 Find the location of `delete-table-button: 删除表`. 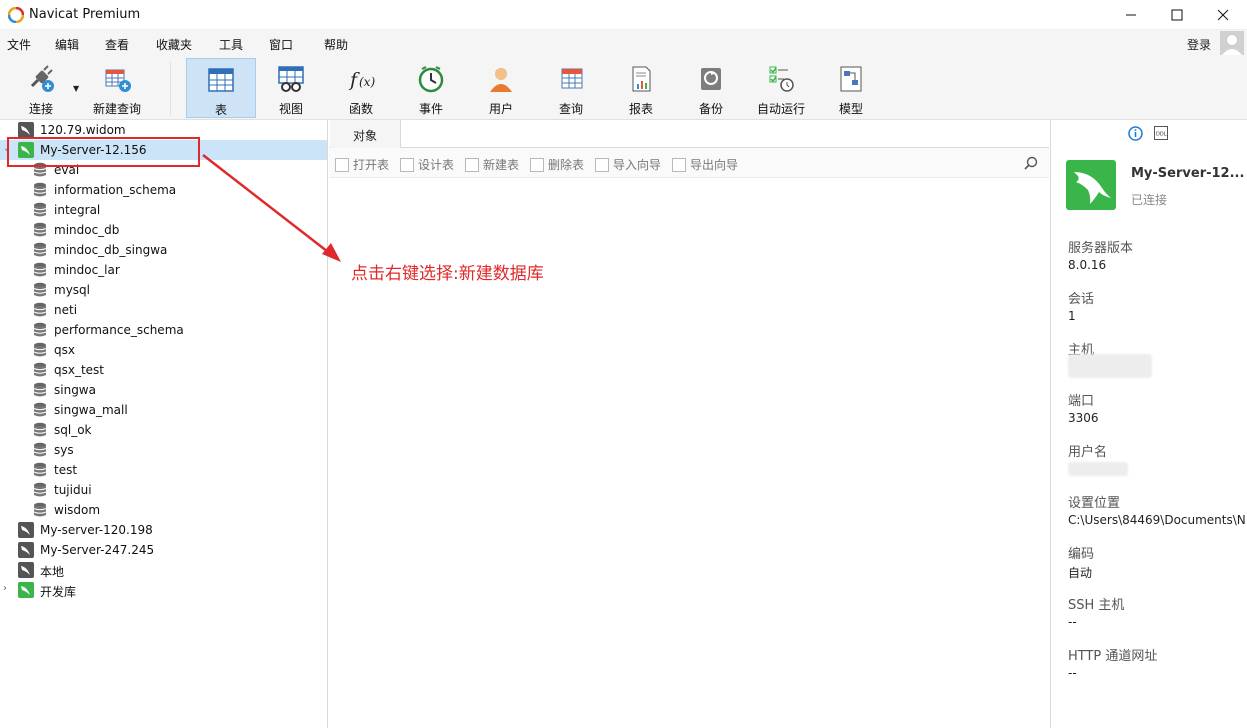

delete-table-button: 删除表 is located at coordinates (557, 164).